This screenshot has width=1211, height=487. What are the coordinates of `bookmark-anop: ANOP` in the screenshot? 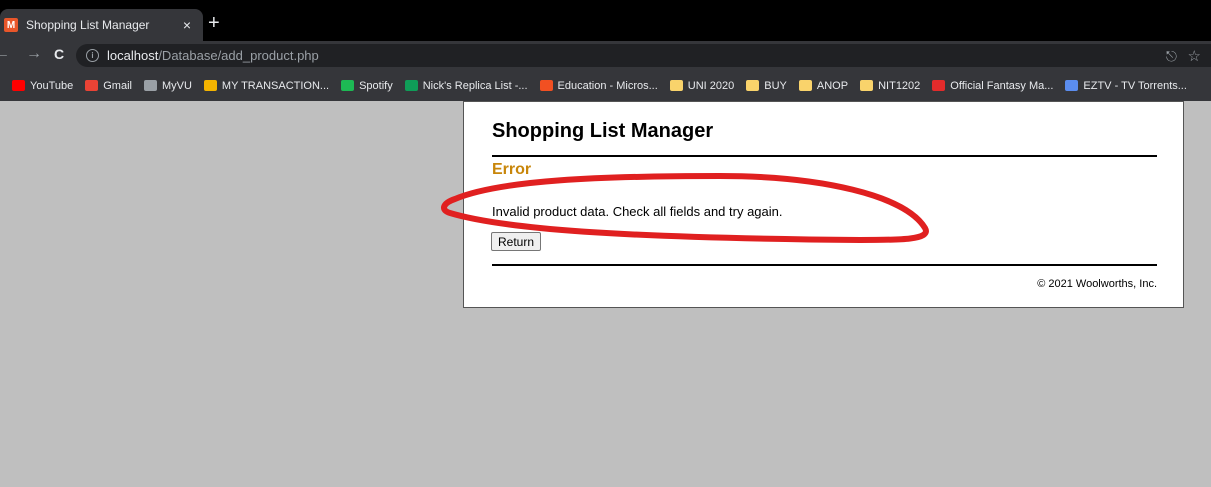 It's located at (823, 86).